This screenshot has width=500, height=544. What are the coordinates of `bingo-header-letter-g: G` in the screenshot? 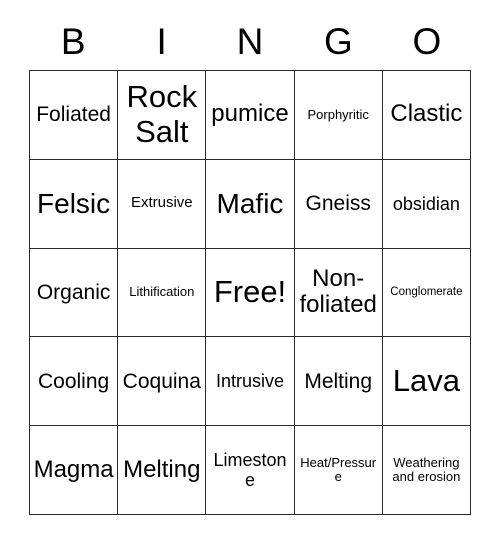 It's located at (338, 41).